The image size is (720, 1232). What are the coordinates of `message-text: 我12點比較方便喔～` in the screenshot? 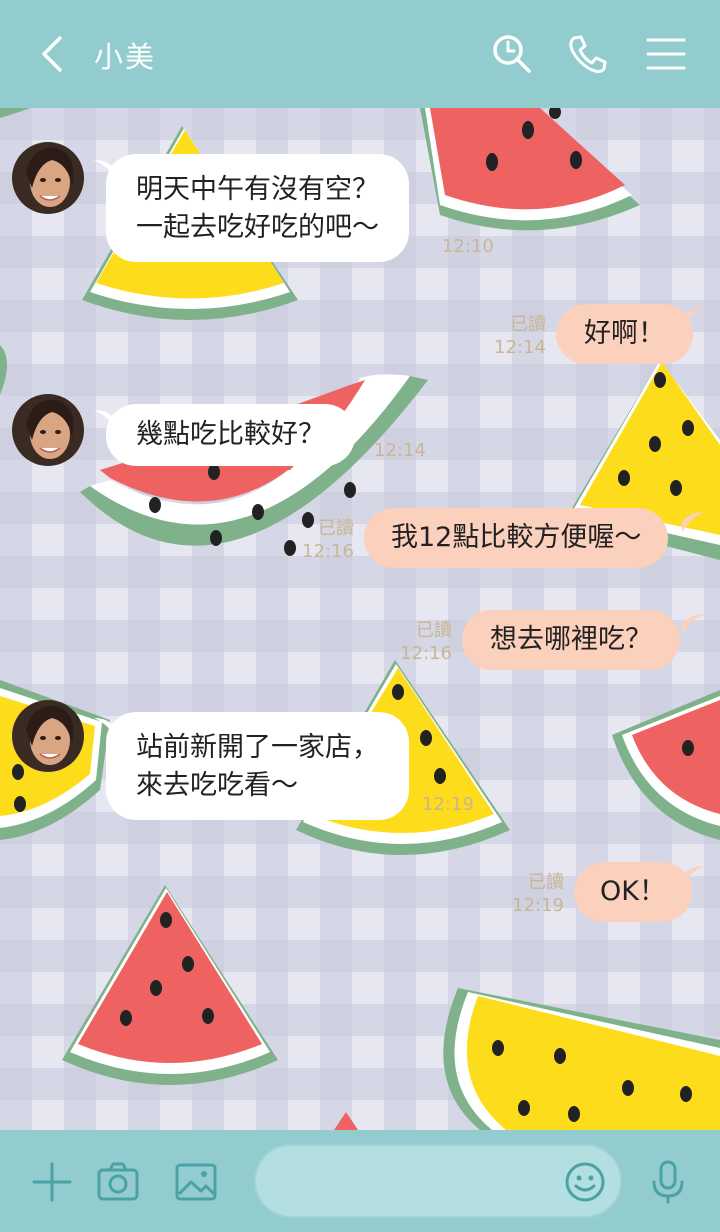 It's located at (516, 537).